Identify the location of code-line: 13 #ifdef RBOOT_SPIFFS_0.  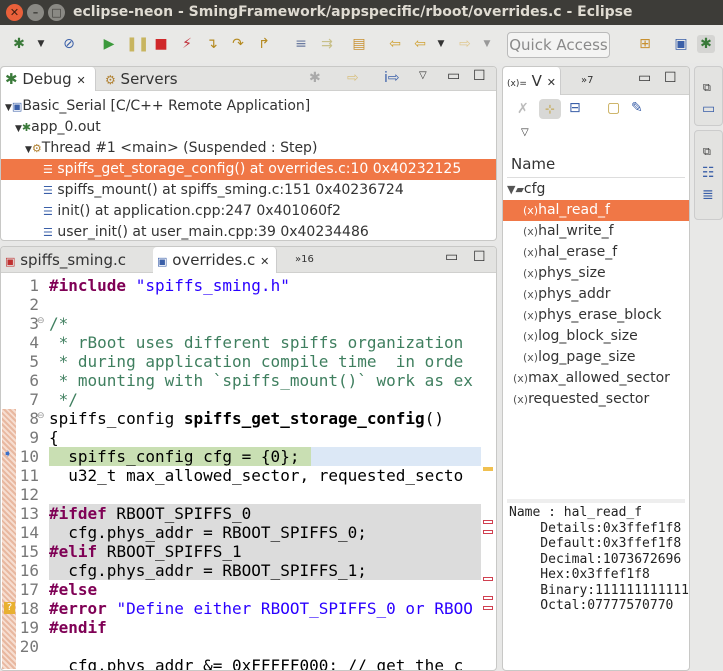
(248, 513).